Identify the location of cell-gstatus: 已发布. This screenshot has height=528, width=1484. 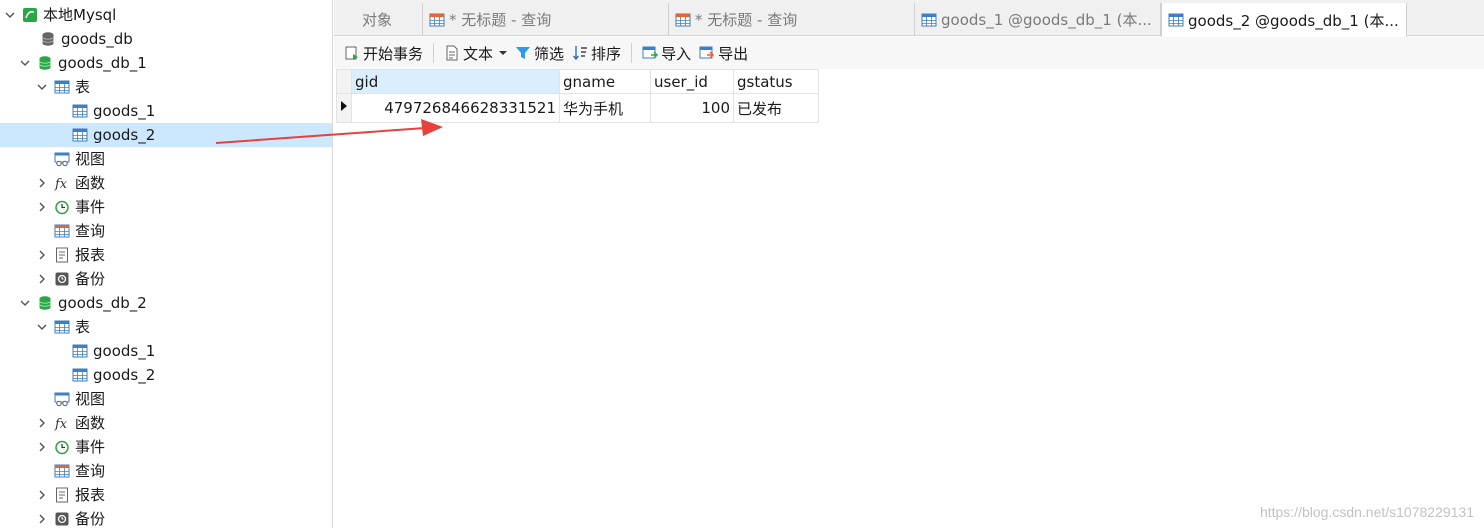
(776, 108).